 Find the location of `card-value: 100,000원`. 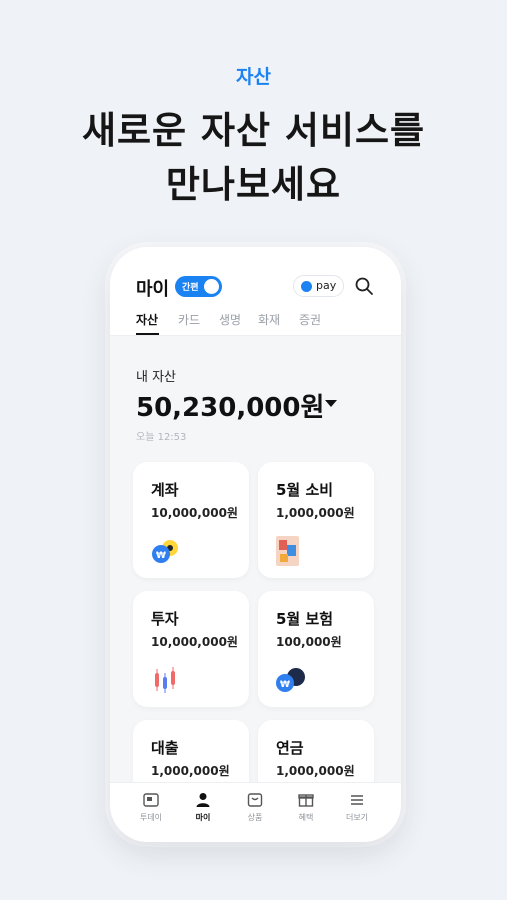

card-value: 100,000원 is located at coordinates (309, 642).